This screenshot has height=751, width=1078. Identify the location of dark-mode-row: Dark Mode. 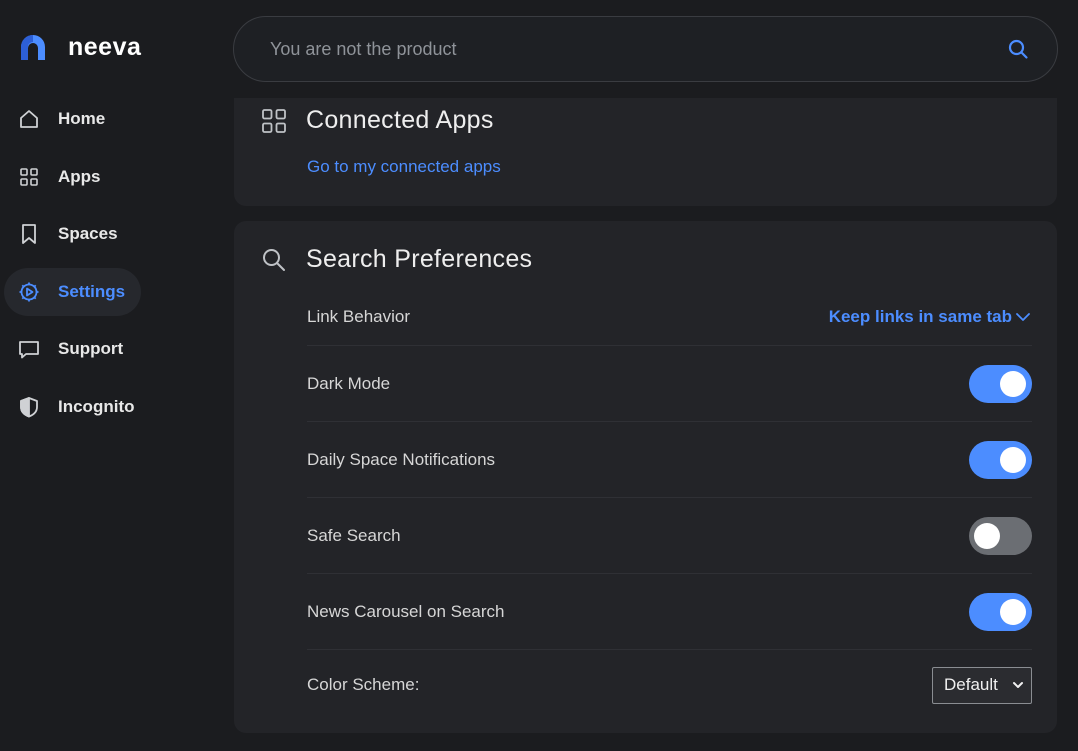
(669, 384).